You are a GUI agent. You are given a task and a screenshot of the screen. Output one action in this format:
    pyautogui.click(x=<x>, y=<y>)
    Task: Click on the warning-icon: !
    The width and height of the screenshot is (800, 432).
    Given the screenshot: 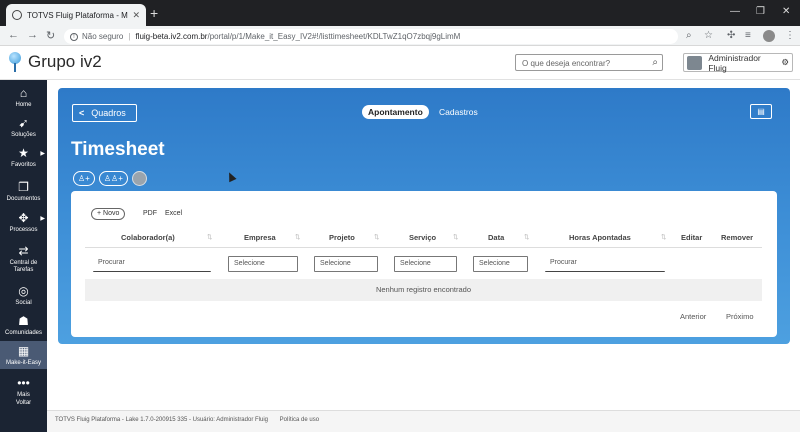 What is the action you would take?
    pyautogui.click(x=74, y=36)
    